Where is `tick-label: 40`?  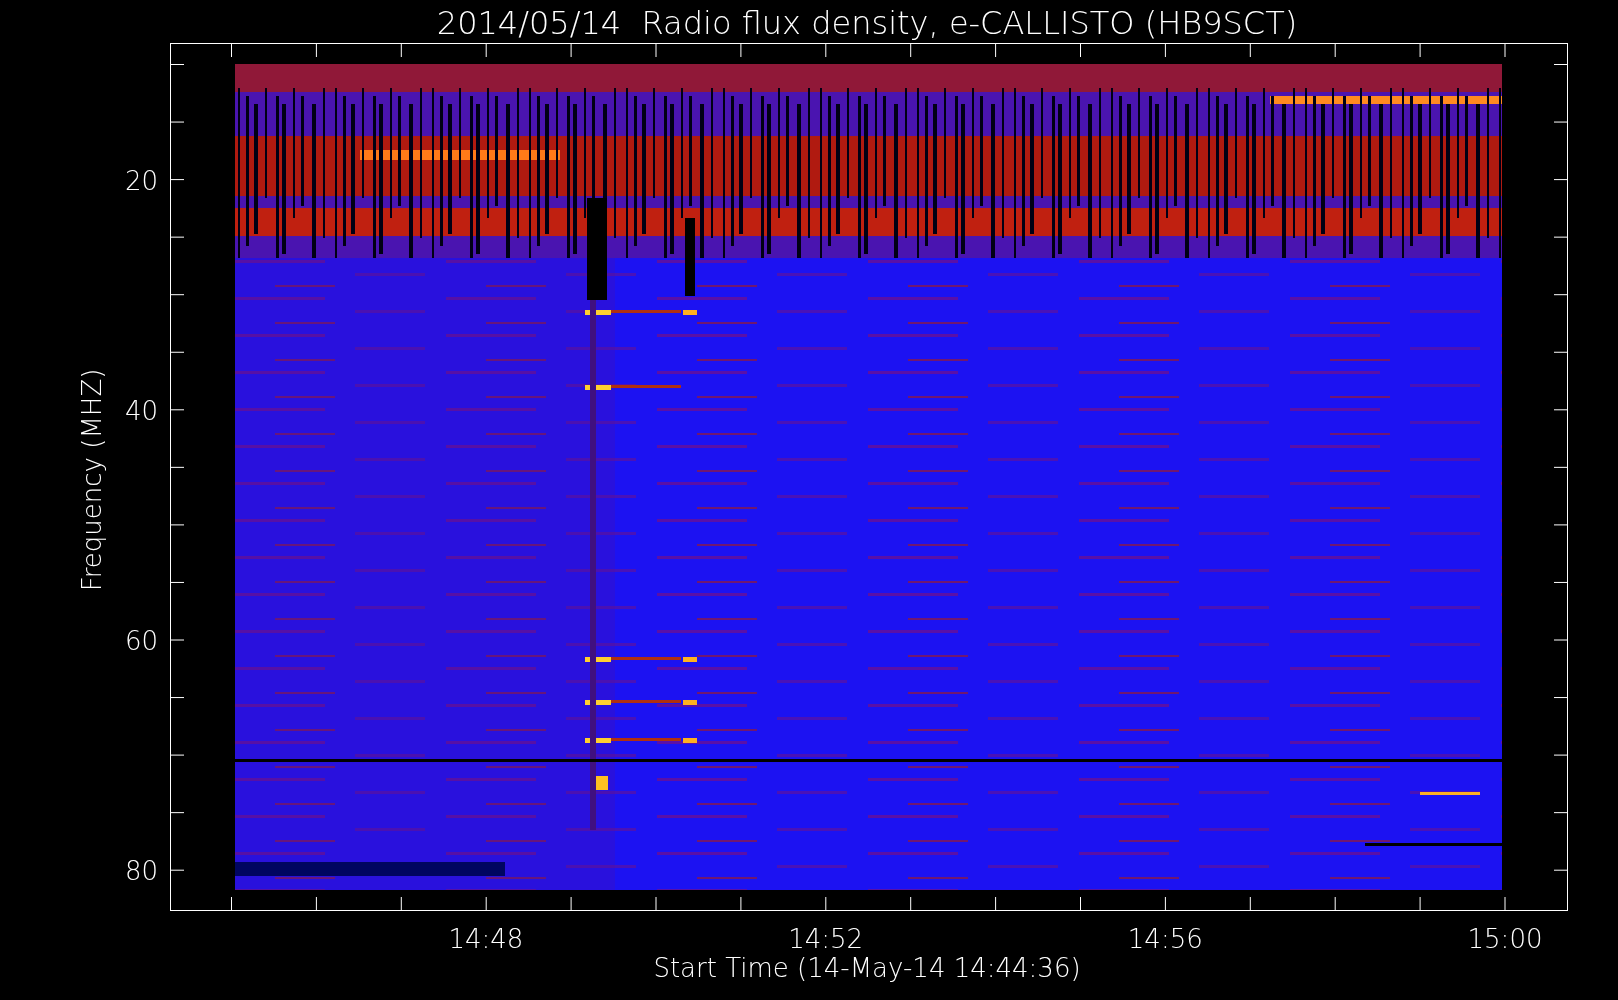
tick-label: 40 is located at coordinates (141, 410).